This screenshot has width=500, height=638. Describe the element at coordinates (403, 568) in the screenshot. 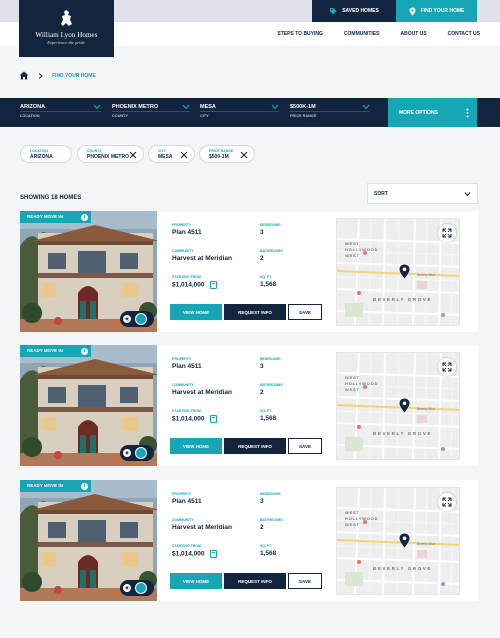

I see `map-district-label: BEVERLY GROVE` at that location.